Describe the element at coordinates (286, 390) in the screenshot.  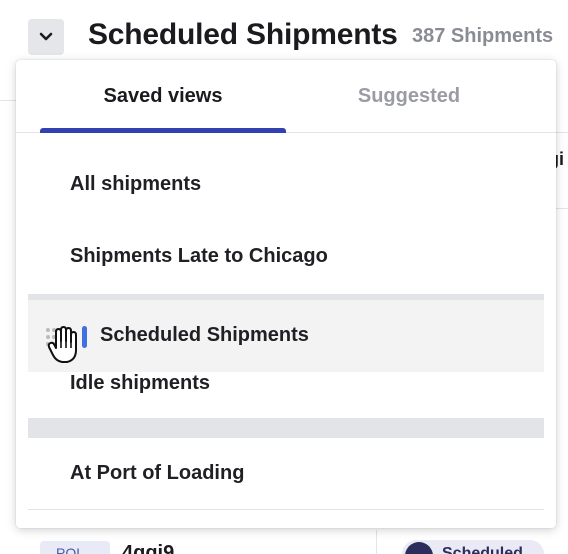
I see `view-item-idle-shipments: Idle shipments` at that location.